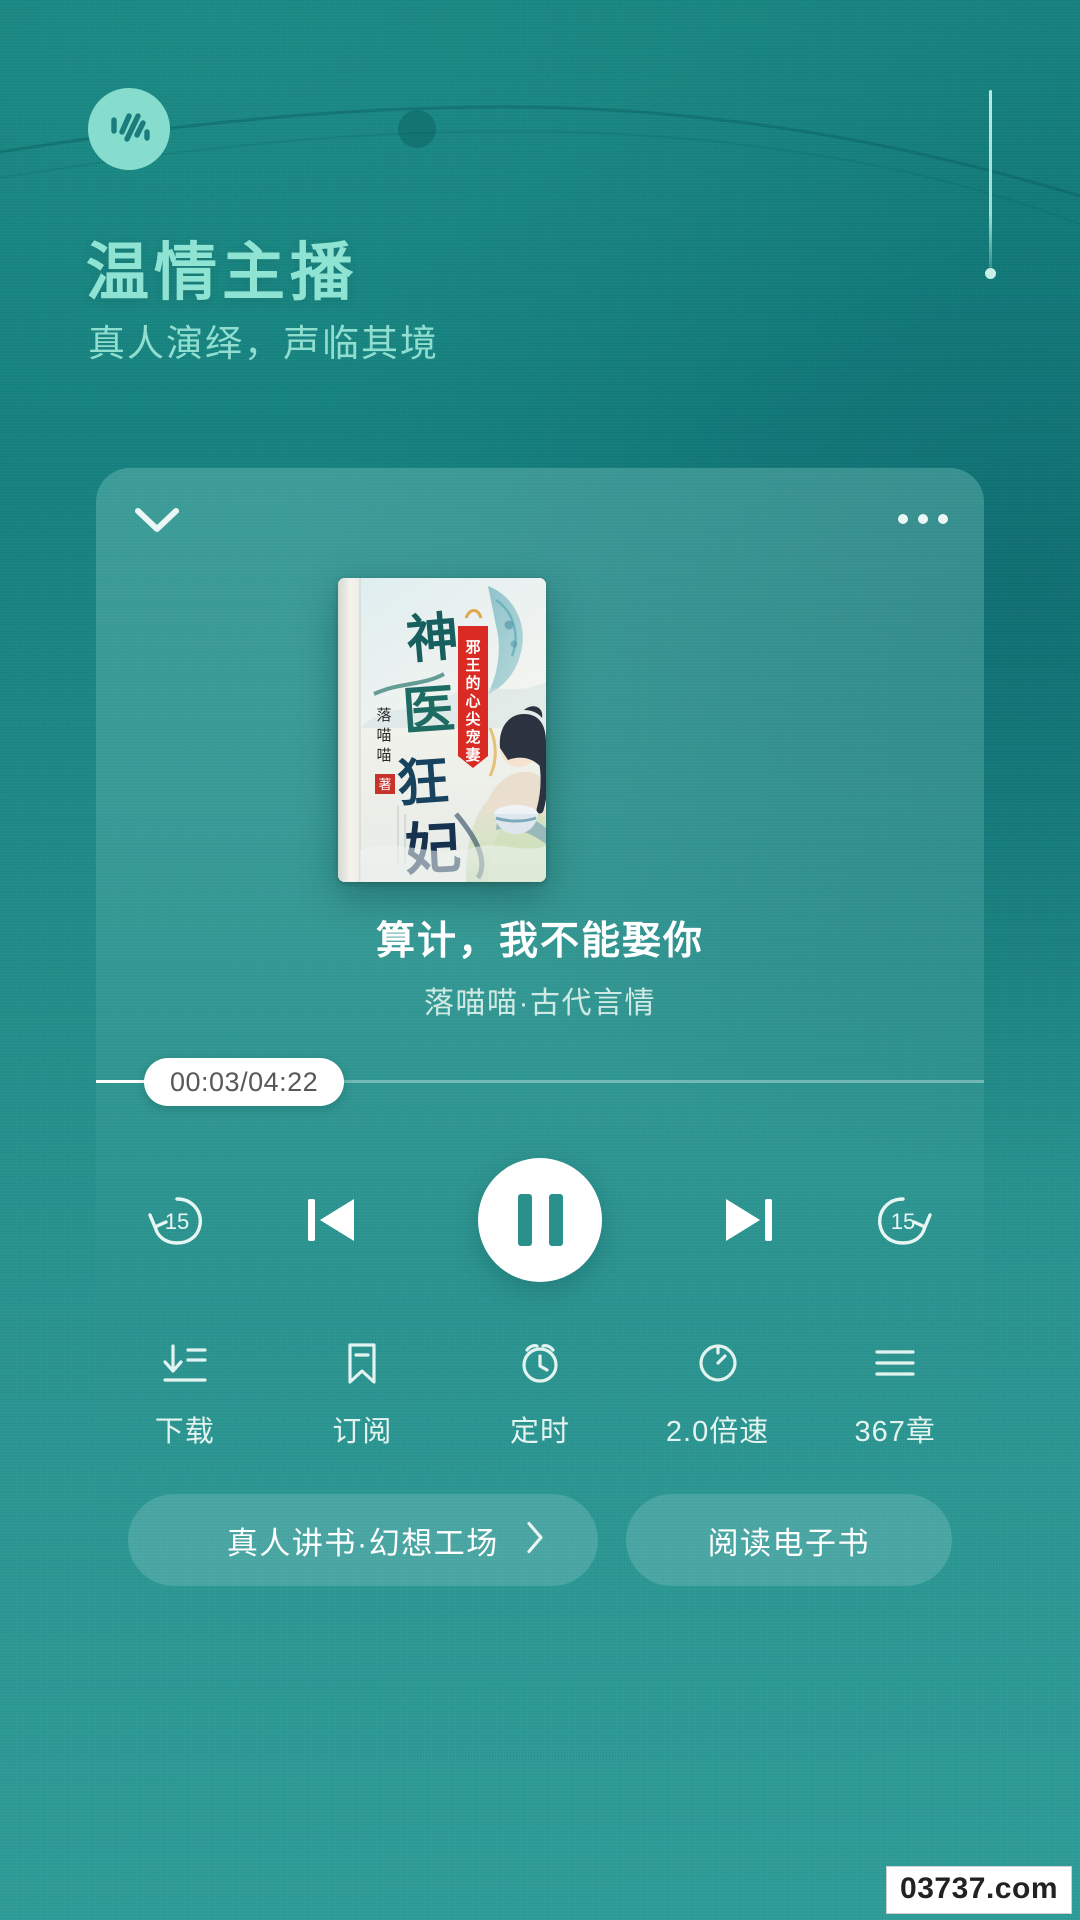 The height and width of the screenshot is (1920, 1080). What do you see at coordinates (540, 1003) in the screenshot?
I see `track-author: 落喵喵·古代言情` at bounding box center [540, 1003].